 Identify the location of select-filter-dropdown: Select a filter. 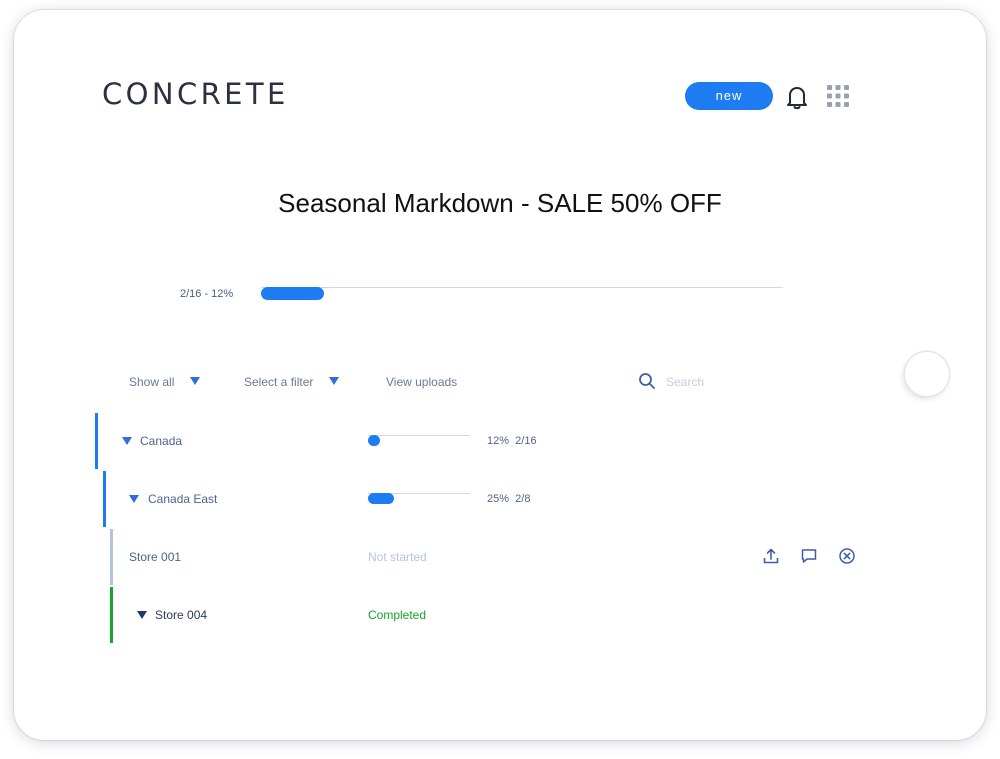
(291, 382).